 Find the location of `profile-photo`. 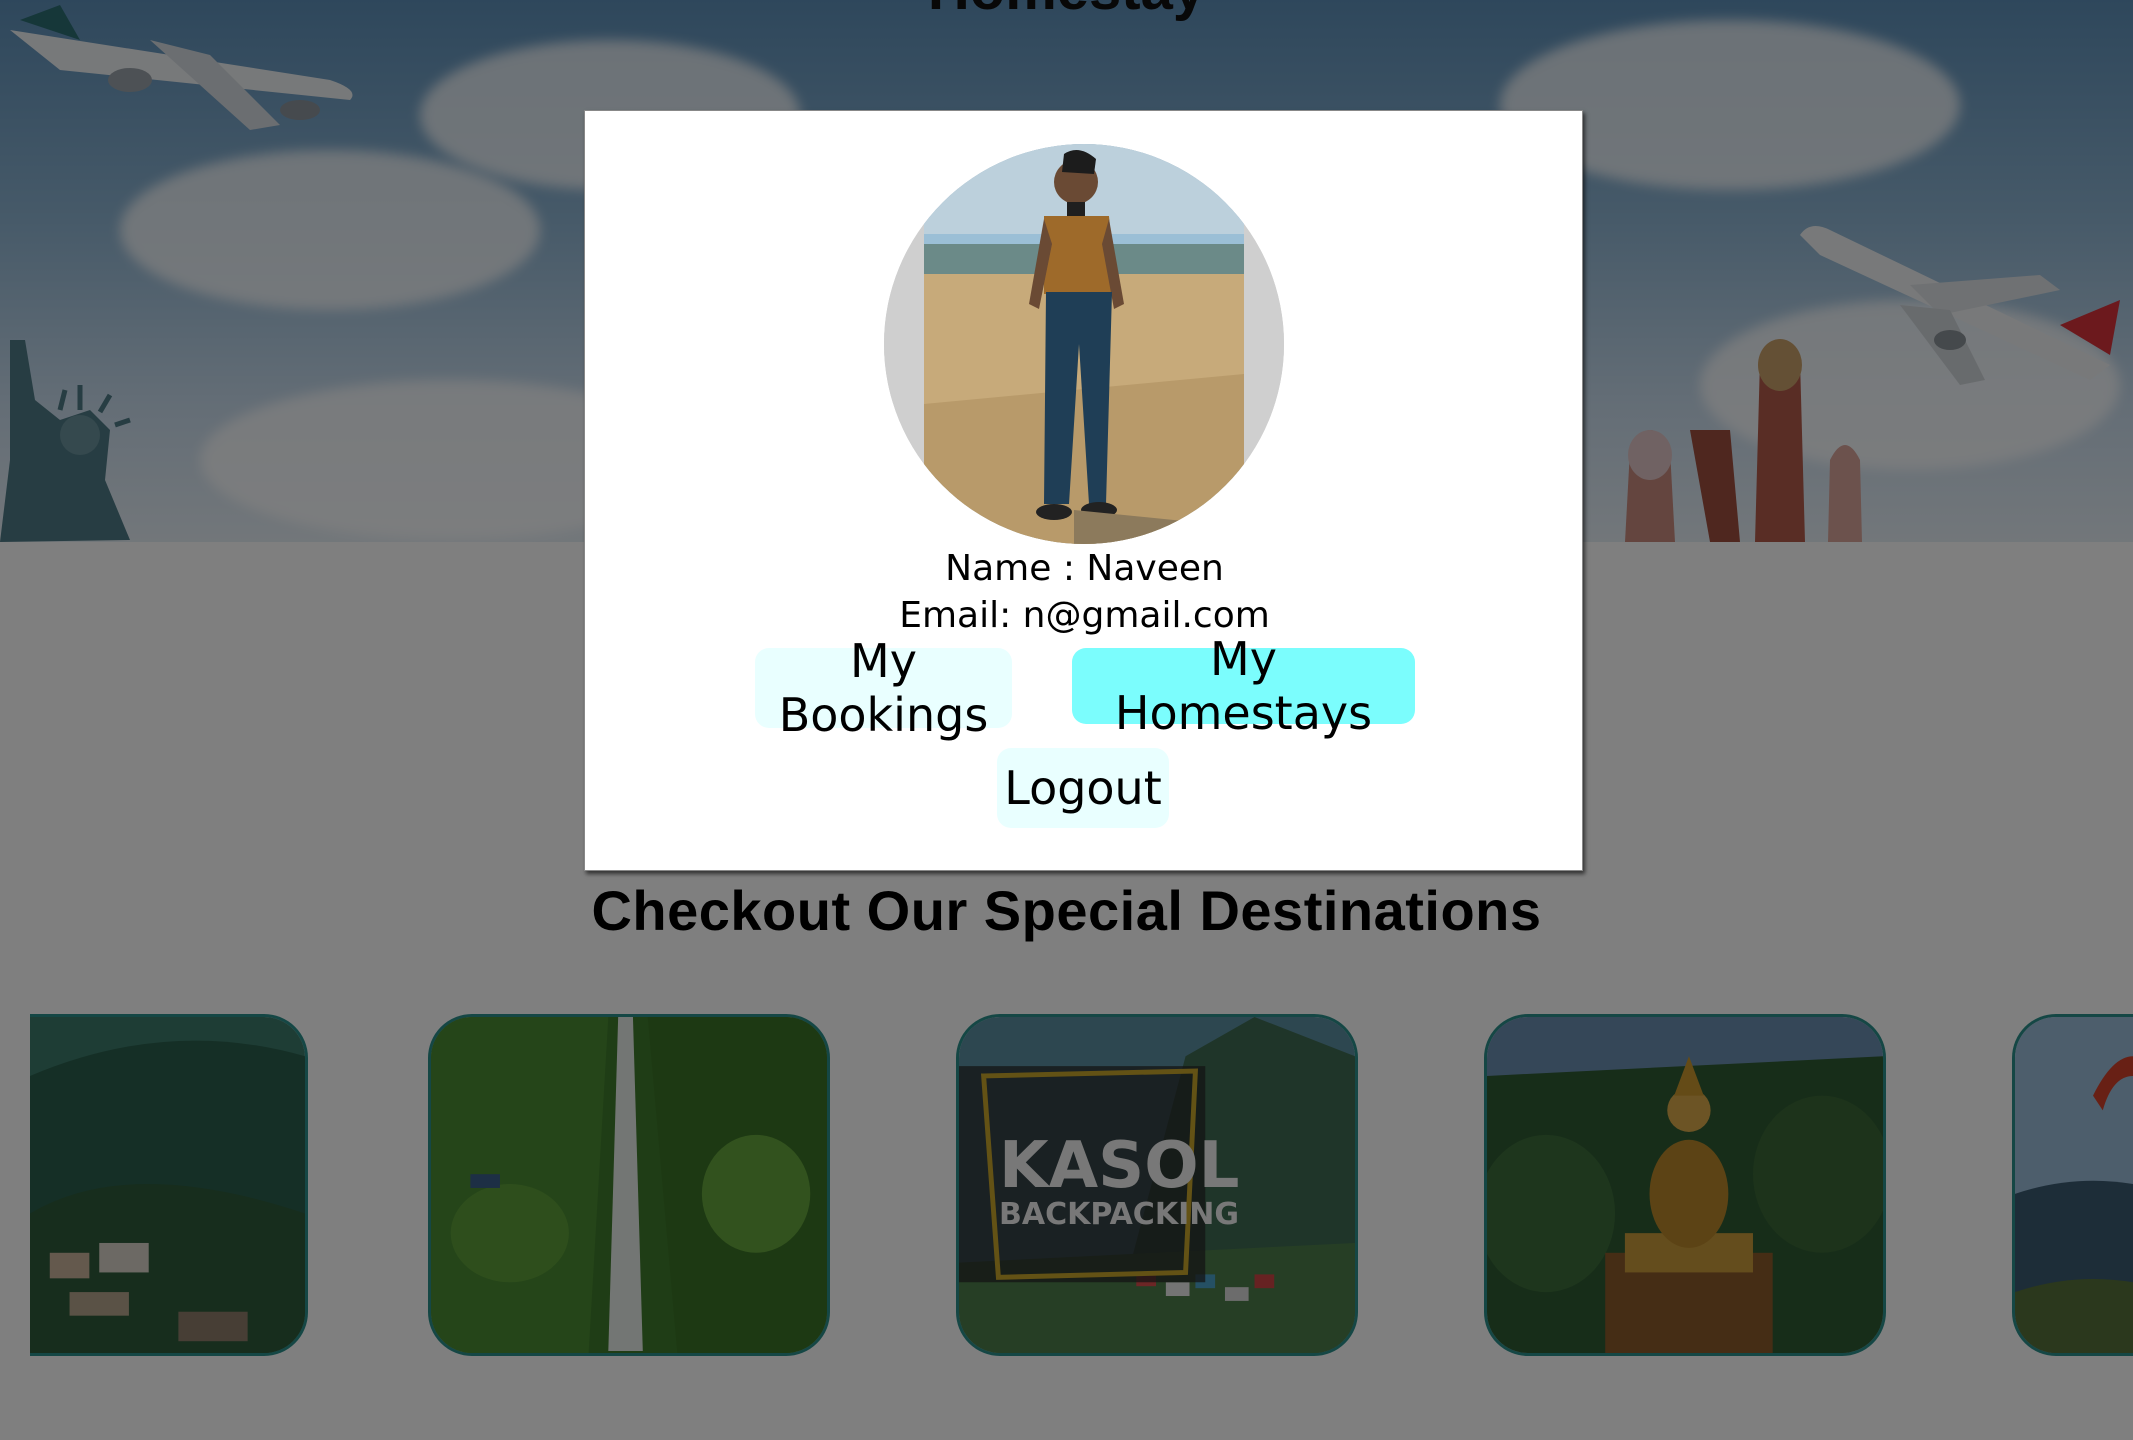

profile-photo is located at coordinates (1084, 344).